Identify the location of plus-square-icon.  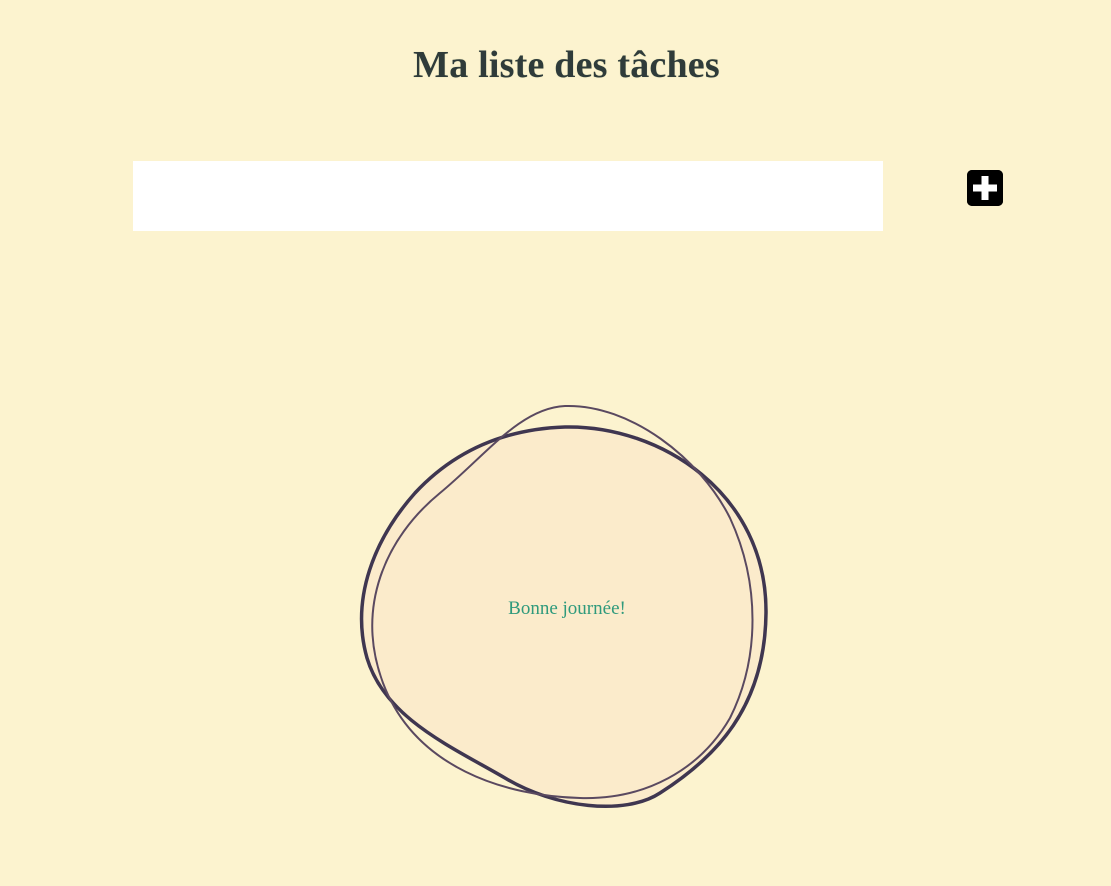
(985, 188).